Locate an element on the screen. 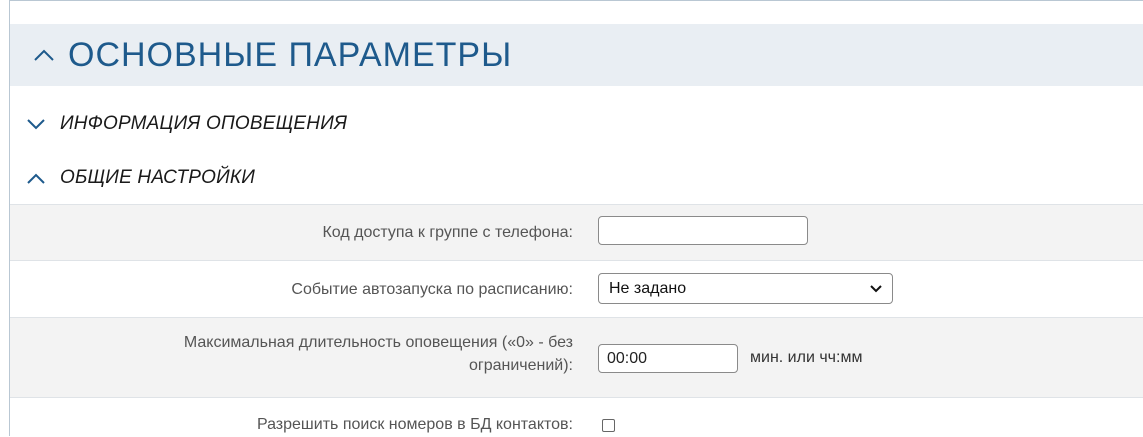  subsection-notification-info: ИНФОРМАЦИЯ ОПОВЕЩЕНИЯ is located at coordinates (186, 124).